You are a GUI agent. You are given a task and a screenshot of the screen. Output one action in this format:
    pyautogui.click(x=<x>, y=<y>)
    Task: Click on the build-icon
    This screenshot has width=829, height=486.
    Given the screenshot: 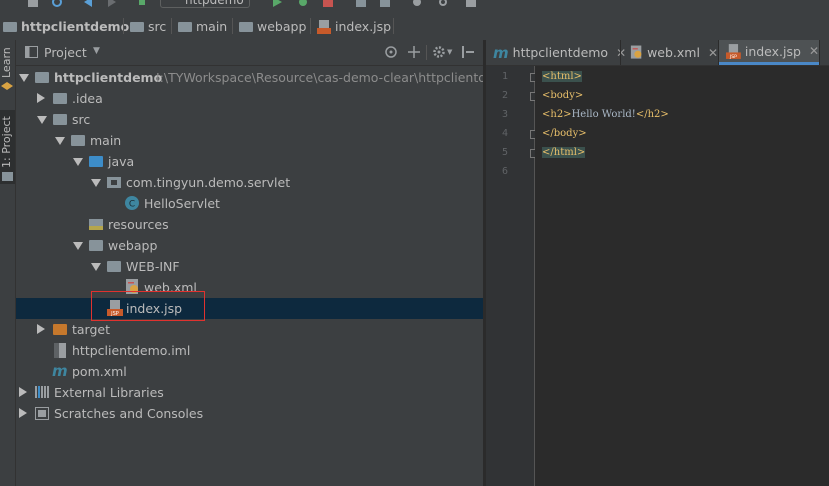 What is the action you would take?
    pyautogui.click(x=142, y=3)
    